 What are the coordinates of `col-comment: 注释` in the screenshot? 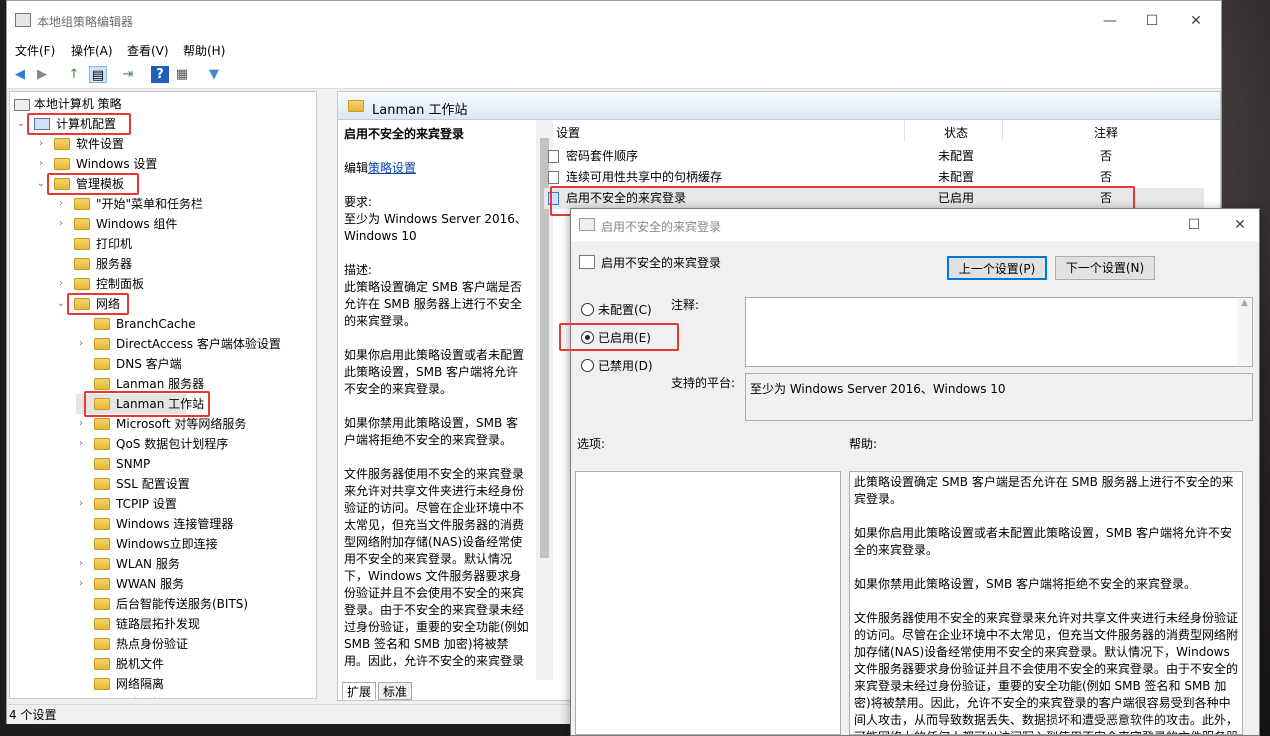 It's located at (1106, 132).